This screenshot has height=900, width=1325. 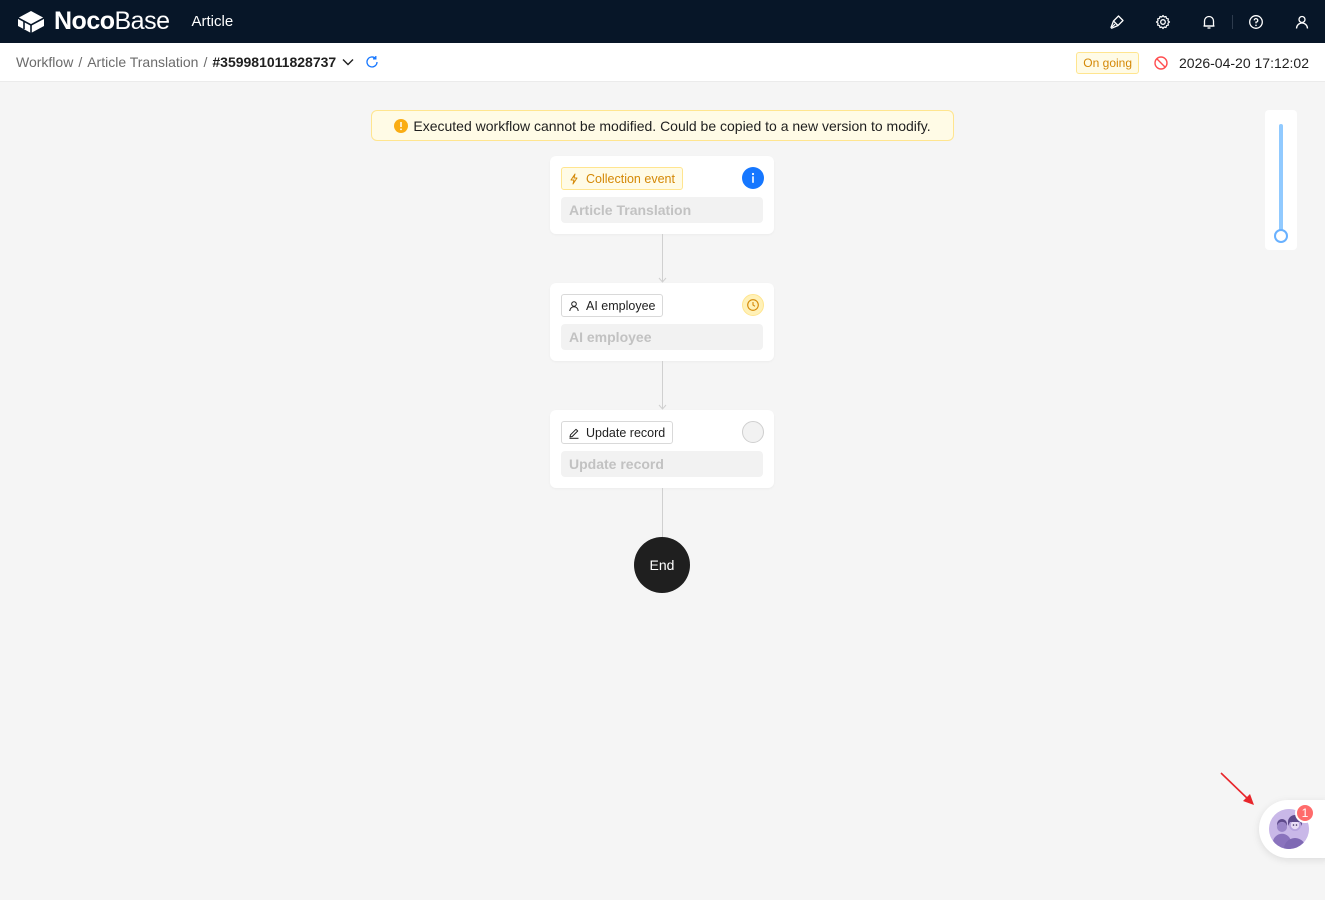 I want to click on settings-gear-icon, so click(x=1163, y=21).